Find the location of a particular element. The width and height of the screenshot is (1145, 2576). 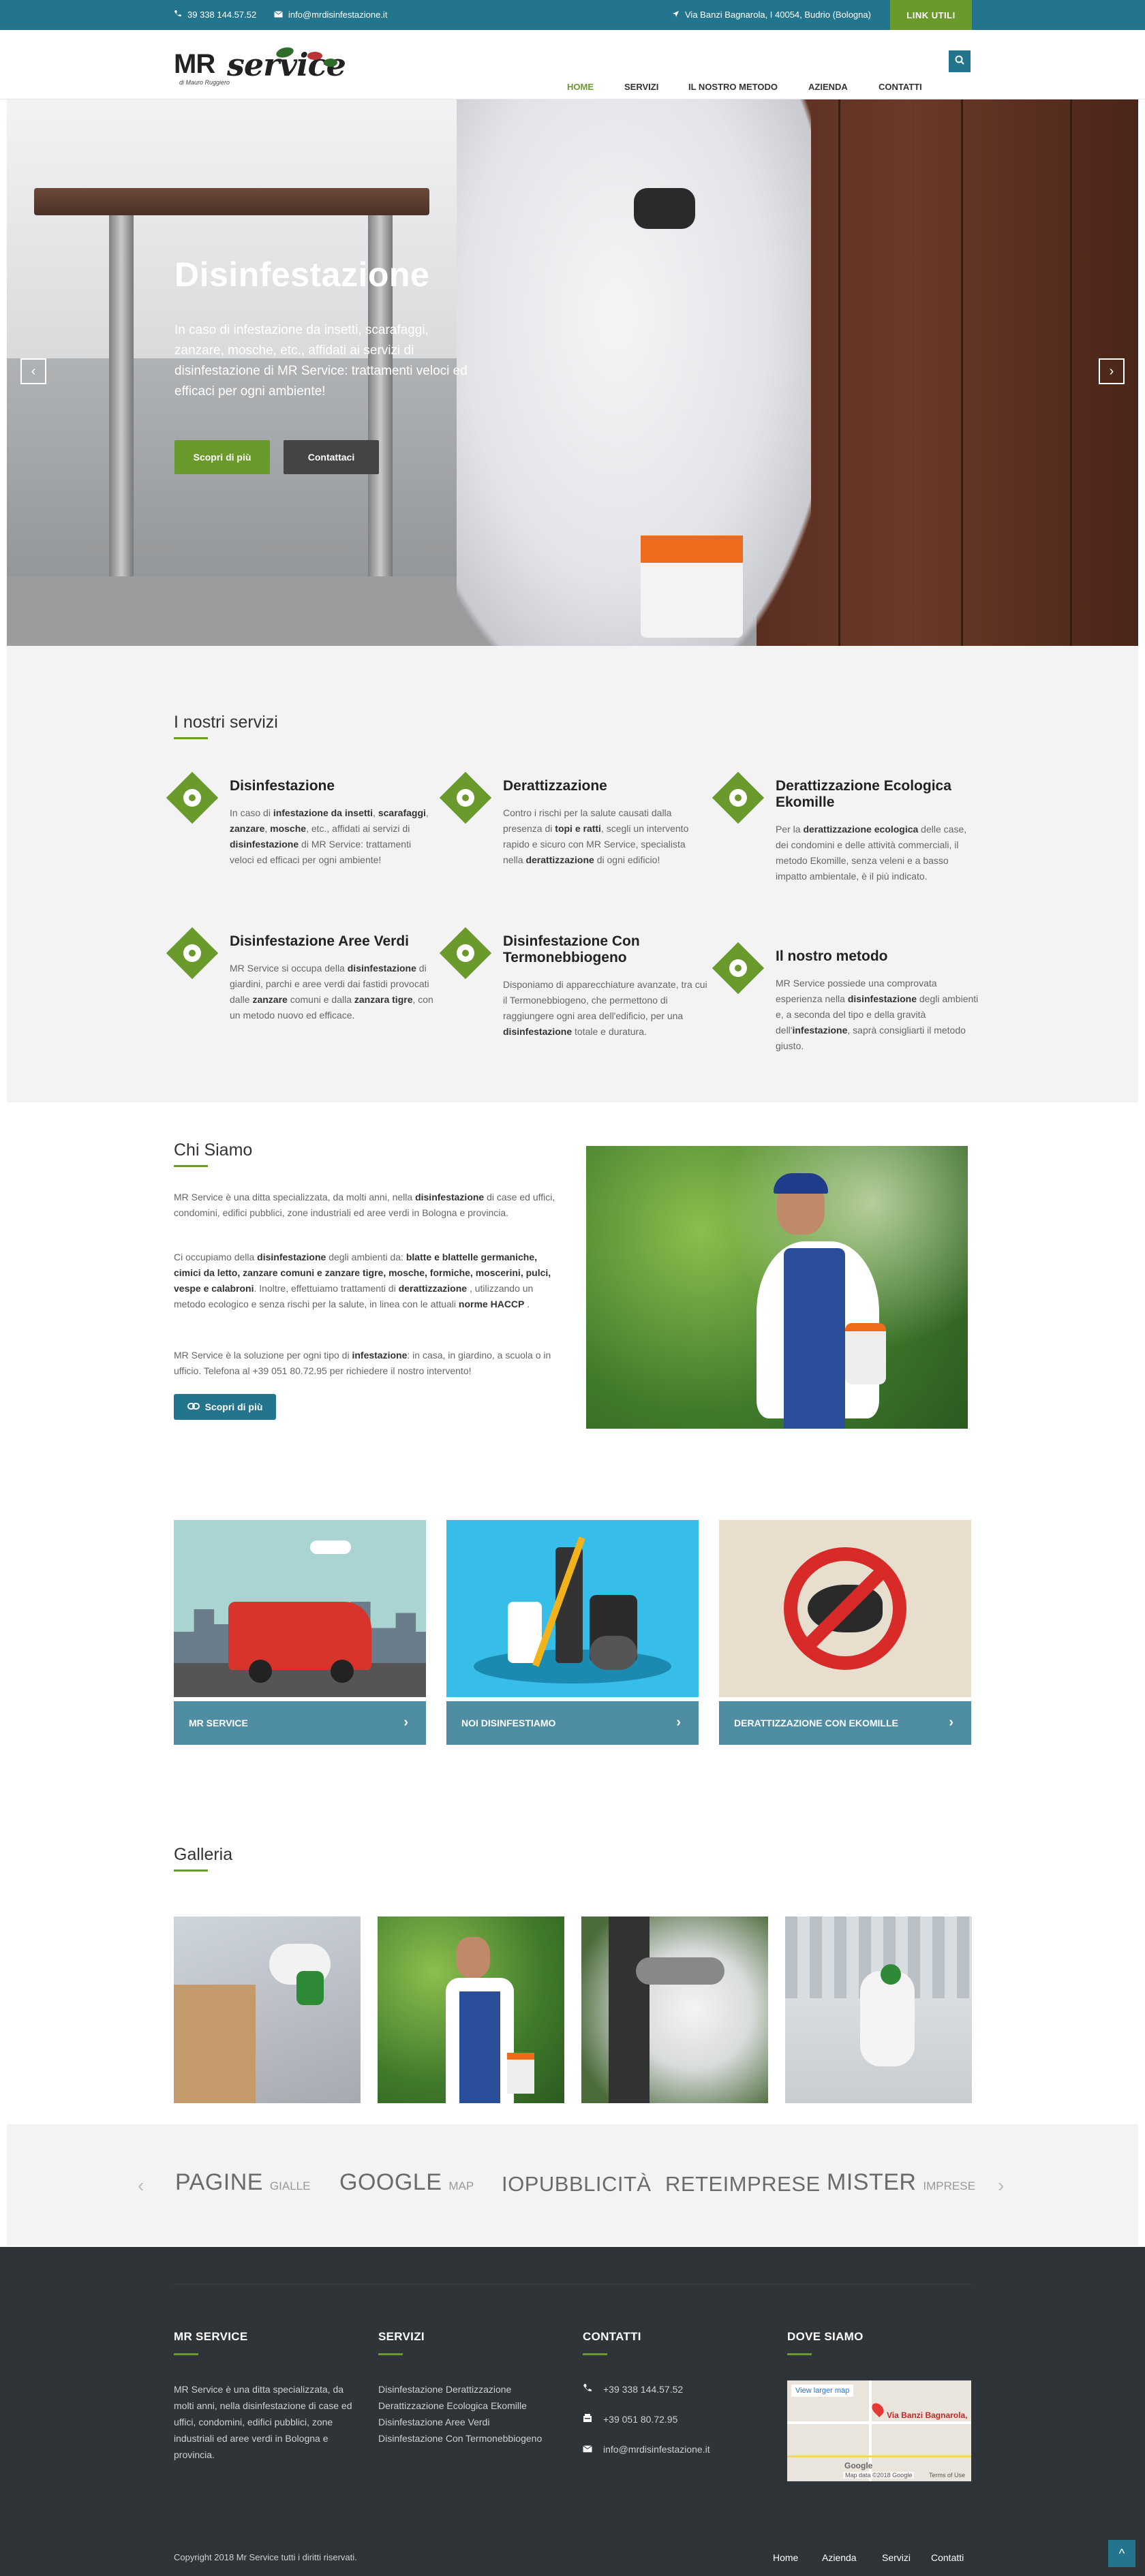

van-wheel is located at coordinates (342, 1672).